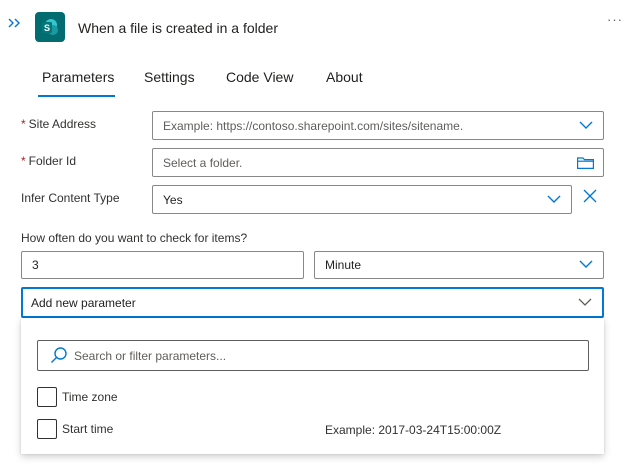 The width and height of the screenshot is (627, 469). I want to click on folder-id-picker: Select a folder., so click(378, 162).